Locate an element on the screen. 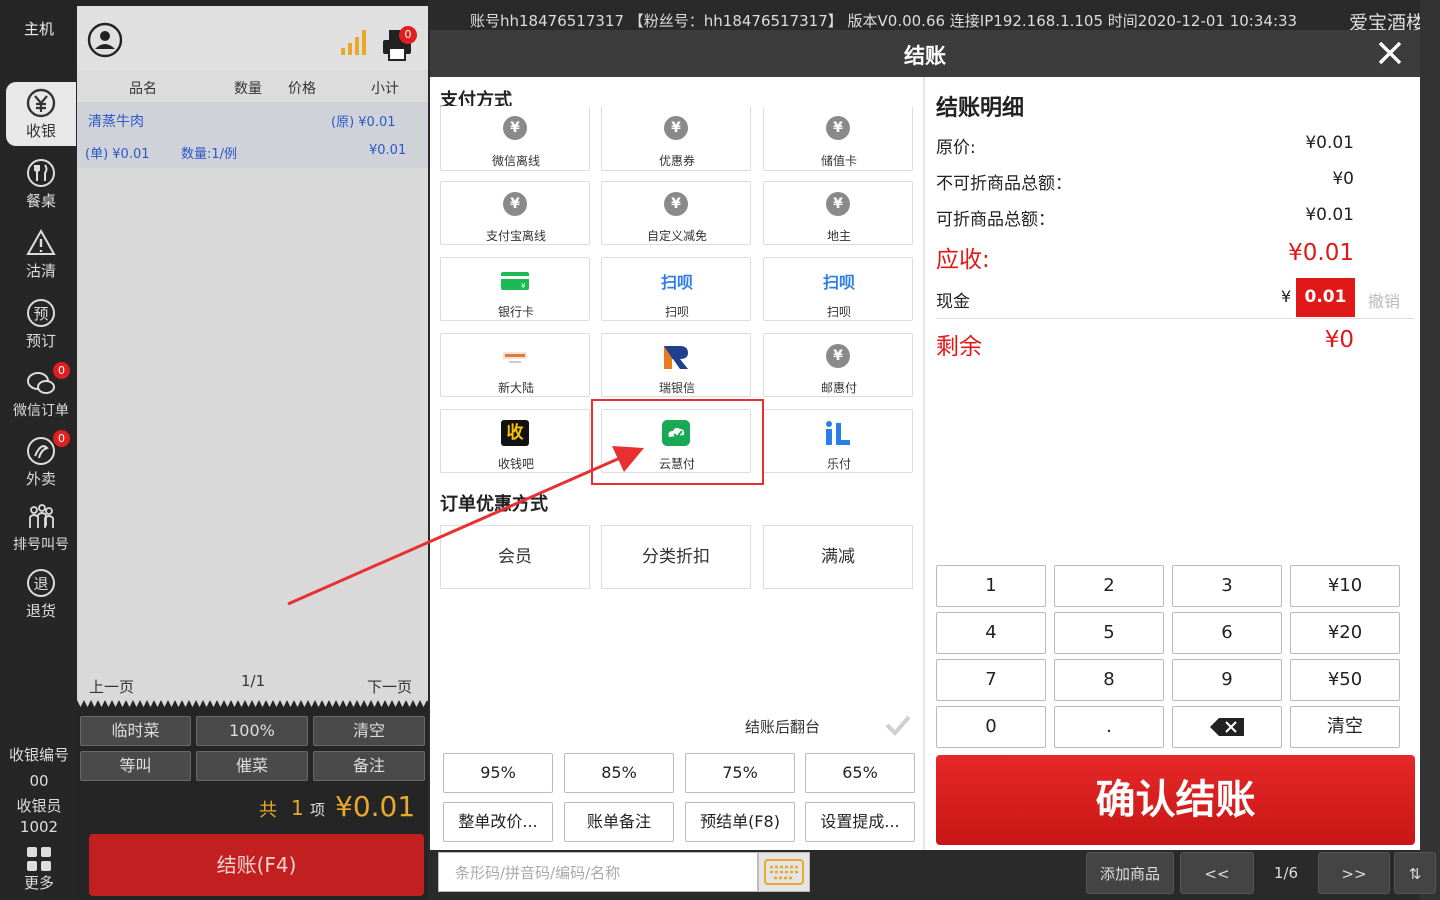 The width and height of the screenshot is (1440, 900). key-3: 3 is located at coordinates (1227, 586).